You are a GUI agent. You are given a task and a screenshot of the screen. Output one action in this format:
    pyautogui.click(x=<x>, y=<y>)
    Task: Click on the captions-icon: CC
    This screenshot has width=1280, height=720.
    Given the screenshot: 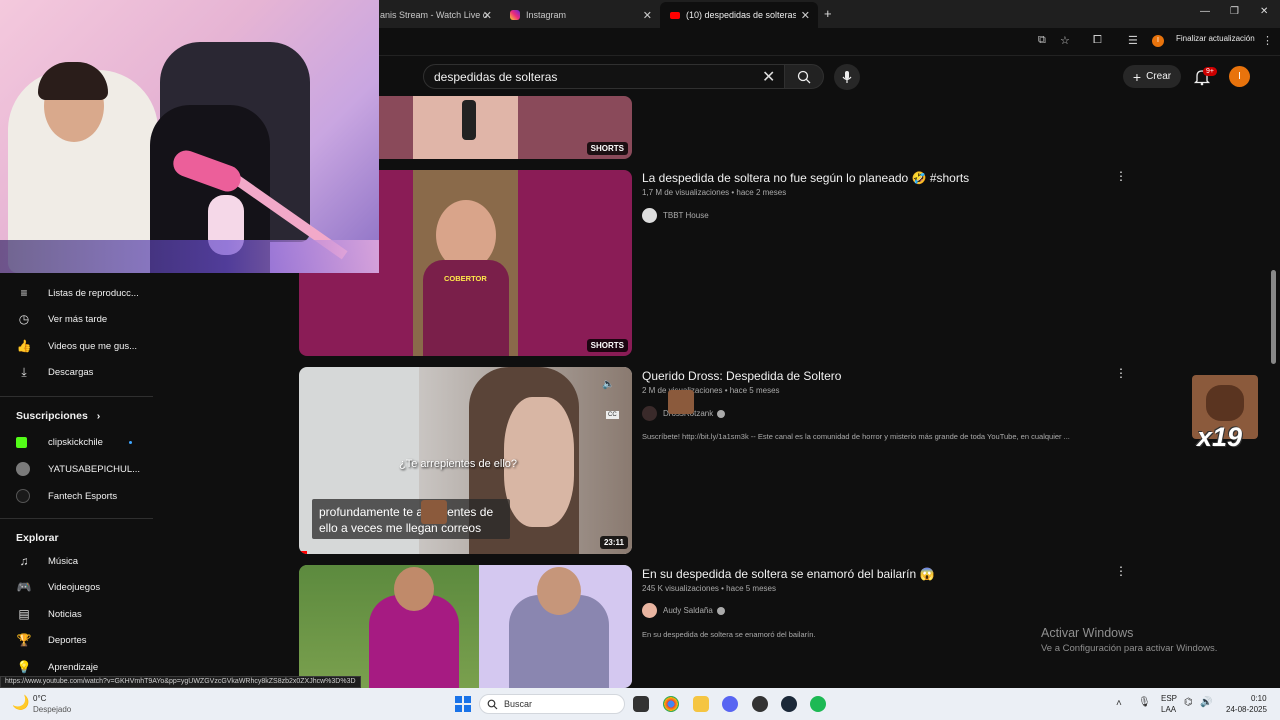 What is the action you would take?
    pyautogui.click(x=612, y=415)
    